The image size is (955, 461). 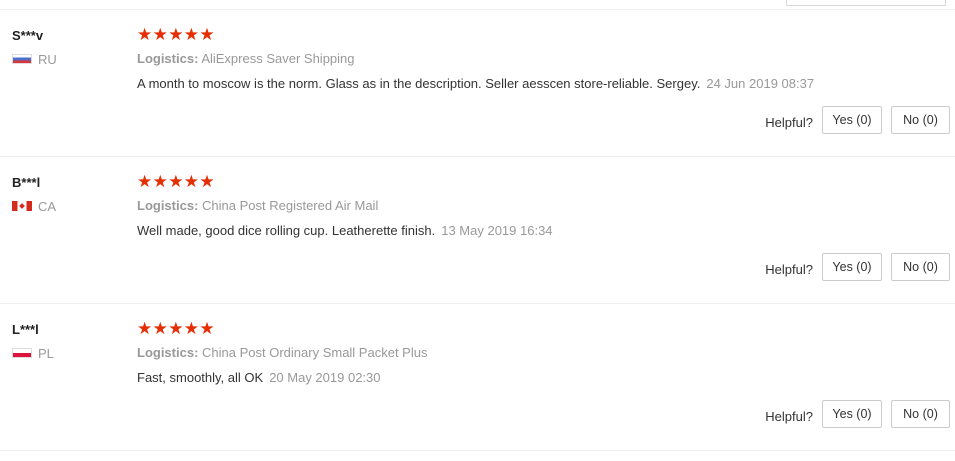 I want to click on canada-flag-icon, so click(x=22, y=206).